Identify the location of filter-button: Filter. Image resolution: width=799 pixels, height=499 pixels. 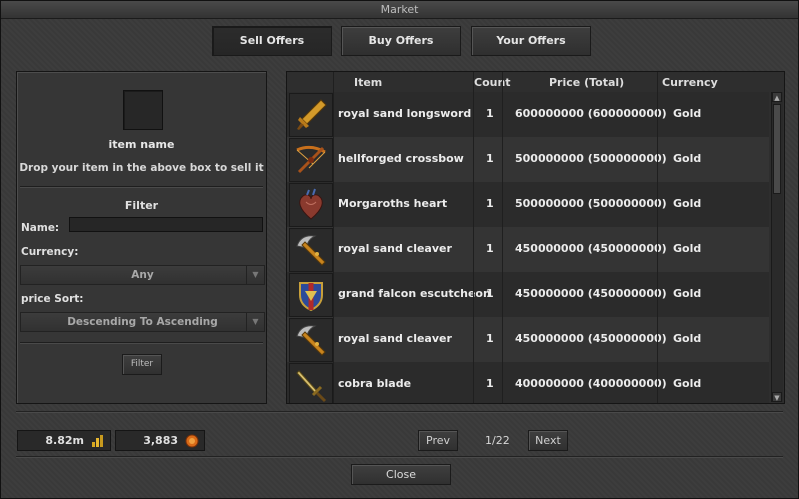
(142, 364).